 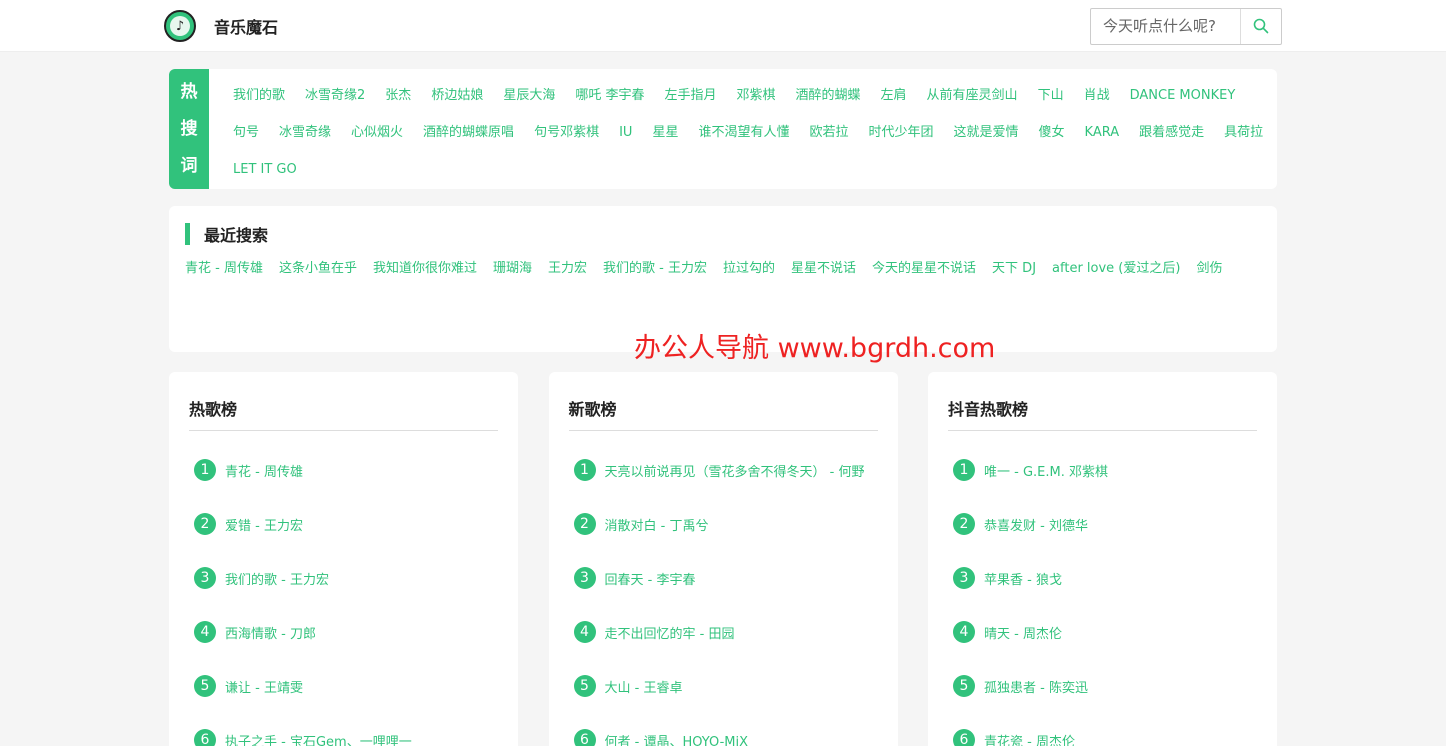 What do you see at coordinates (735, 470) in the screenshot?
I see `song-link: 天亮以前说再见（雪花多舍不得冬天） - 何野` at bounding box center [735, 470].